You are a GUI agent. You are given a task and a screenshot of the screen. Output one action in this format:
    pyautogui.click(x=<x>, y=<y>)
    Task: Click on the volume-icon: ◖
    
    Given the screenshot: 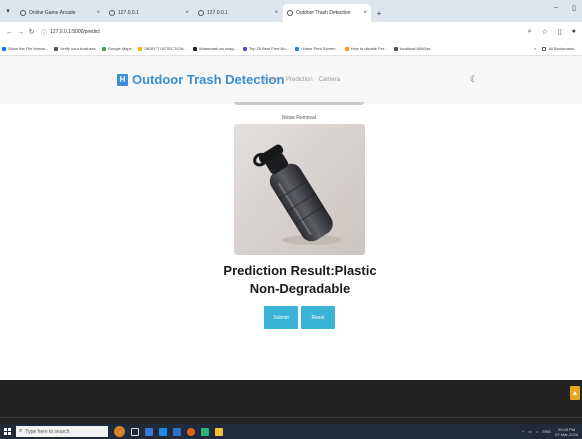 What is the action you would take?
    pyautogui.click(x=537, y=431)
    